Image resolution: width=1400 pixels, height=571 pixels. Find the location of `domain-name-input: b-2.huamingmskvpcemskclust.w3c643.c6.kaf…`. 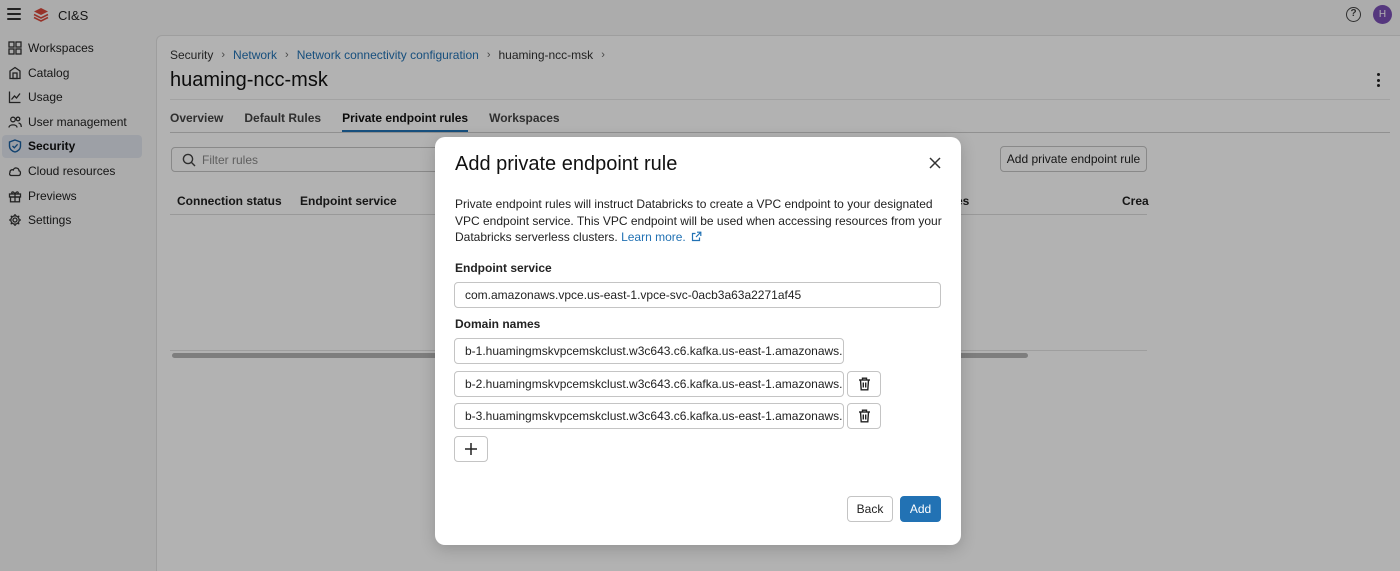

domain-name-input: b-2.huamingmskvpcemskclust.w3c643.c6.kaf… is located at coordinates (649, 384).